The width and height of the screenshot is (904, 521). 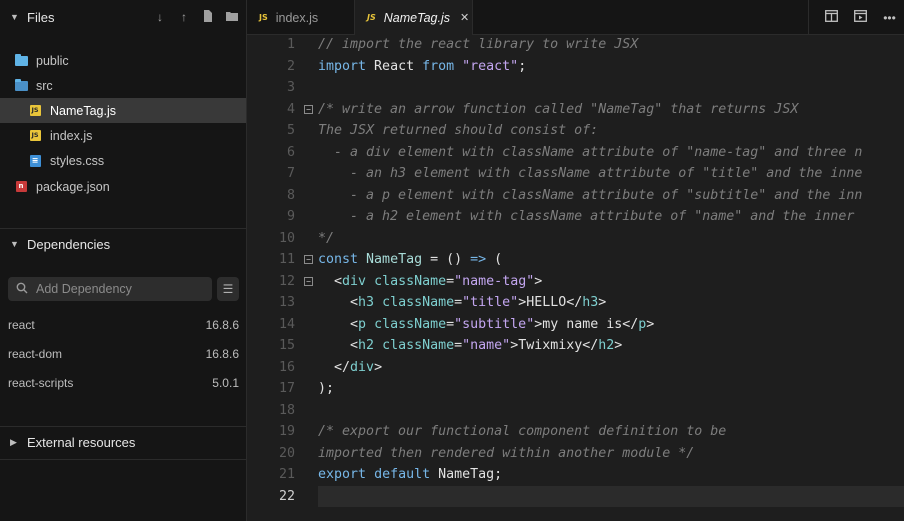 I want to click on tree-item-label: src, so click(x=44, y=85).